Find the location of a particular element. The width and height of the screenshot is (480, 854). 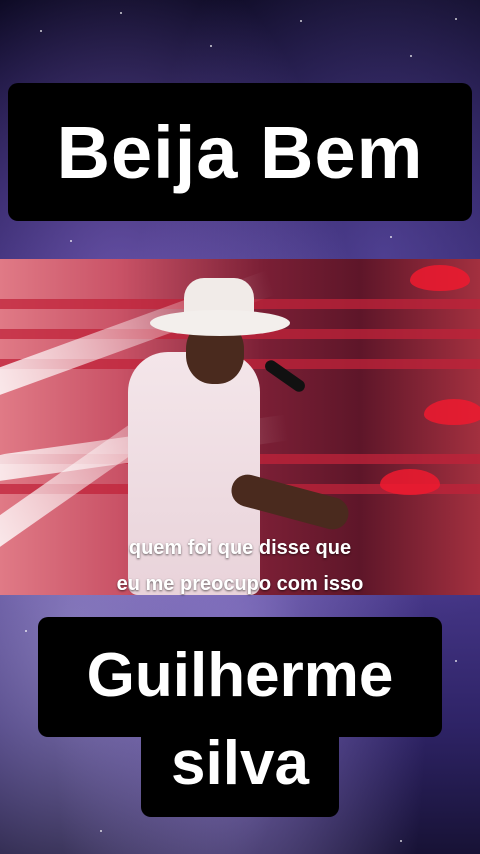

artist-name-line-2: silva is located at coordinates (240, 763).